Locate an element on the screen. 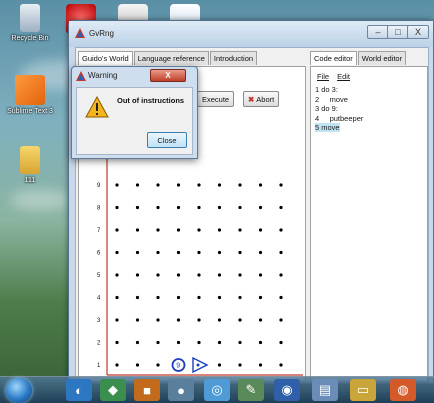  taskbar-chrome-icon: ◍ is located at coordinates (403, 390).